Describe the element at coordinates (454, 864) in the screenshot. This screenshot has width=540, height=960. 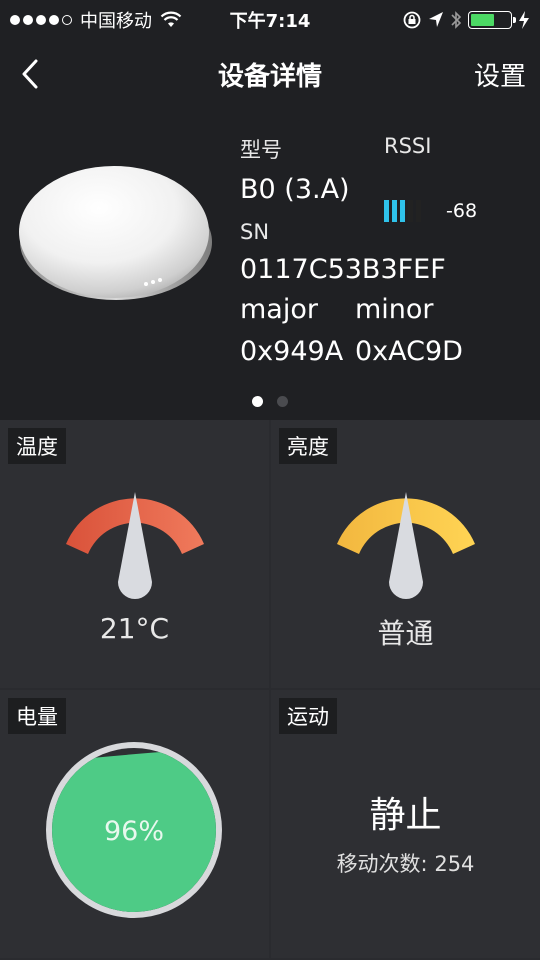
I see `motion-count-value: 254` at that location.